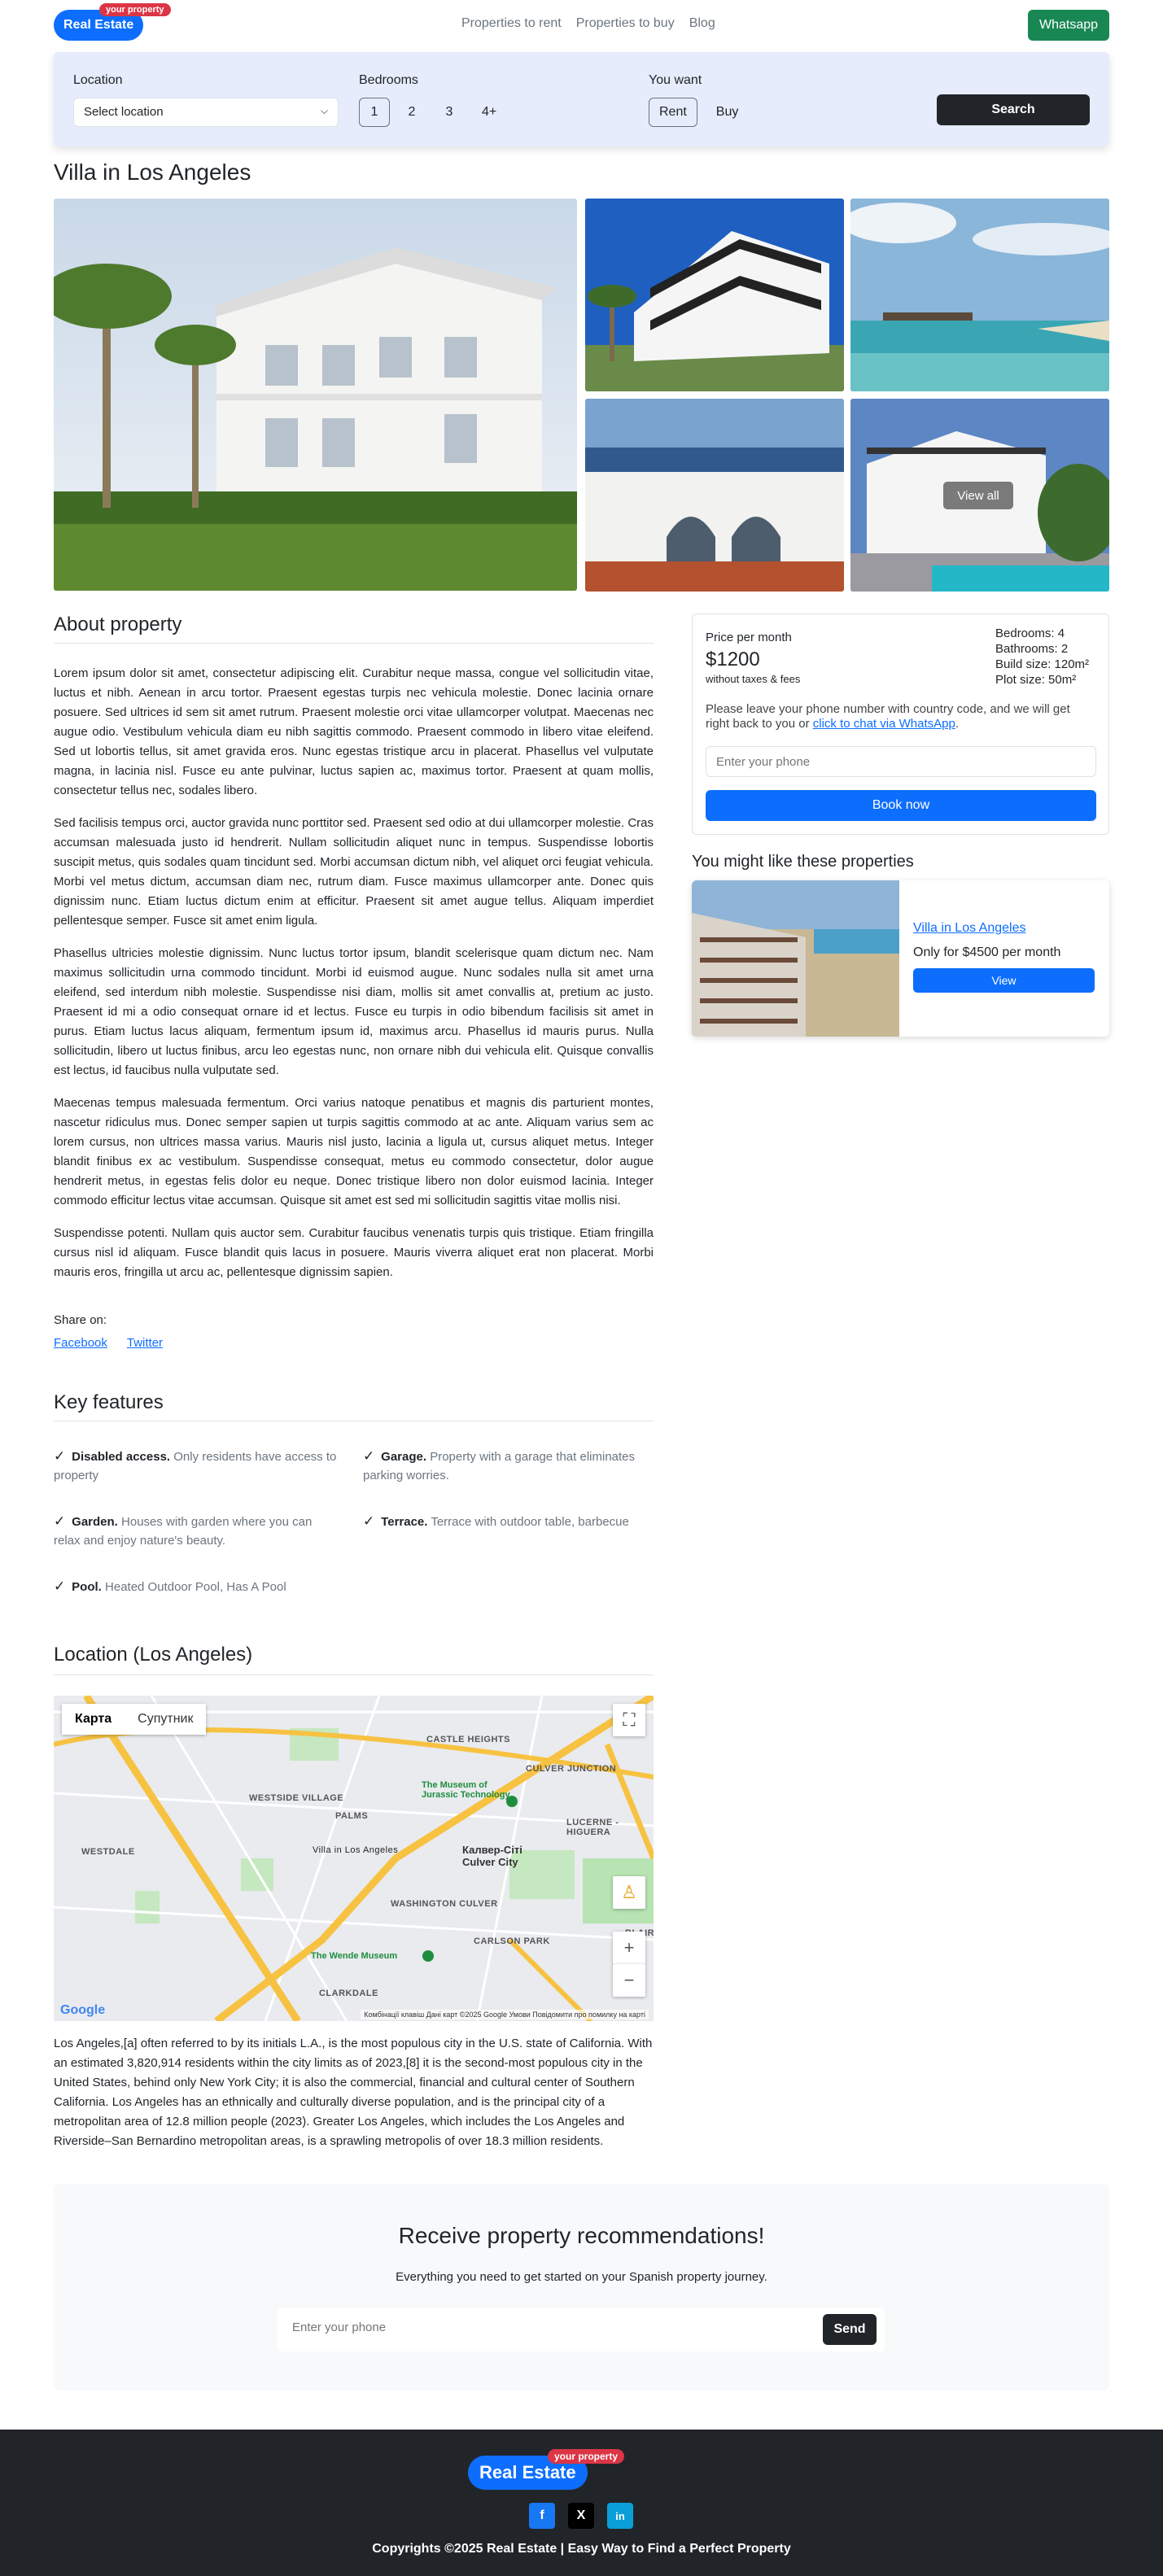 The height and width of the screenshot is (2576, 1163). I want to click on fullscreen-icon: ⛶, so click(629, 1720).